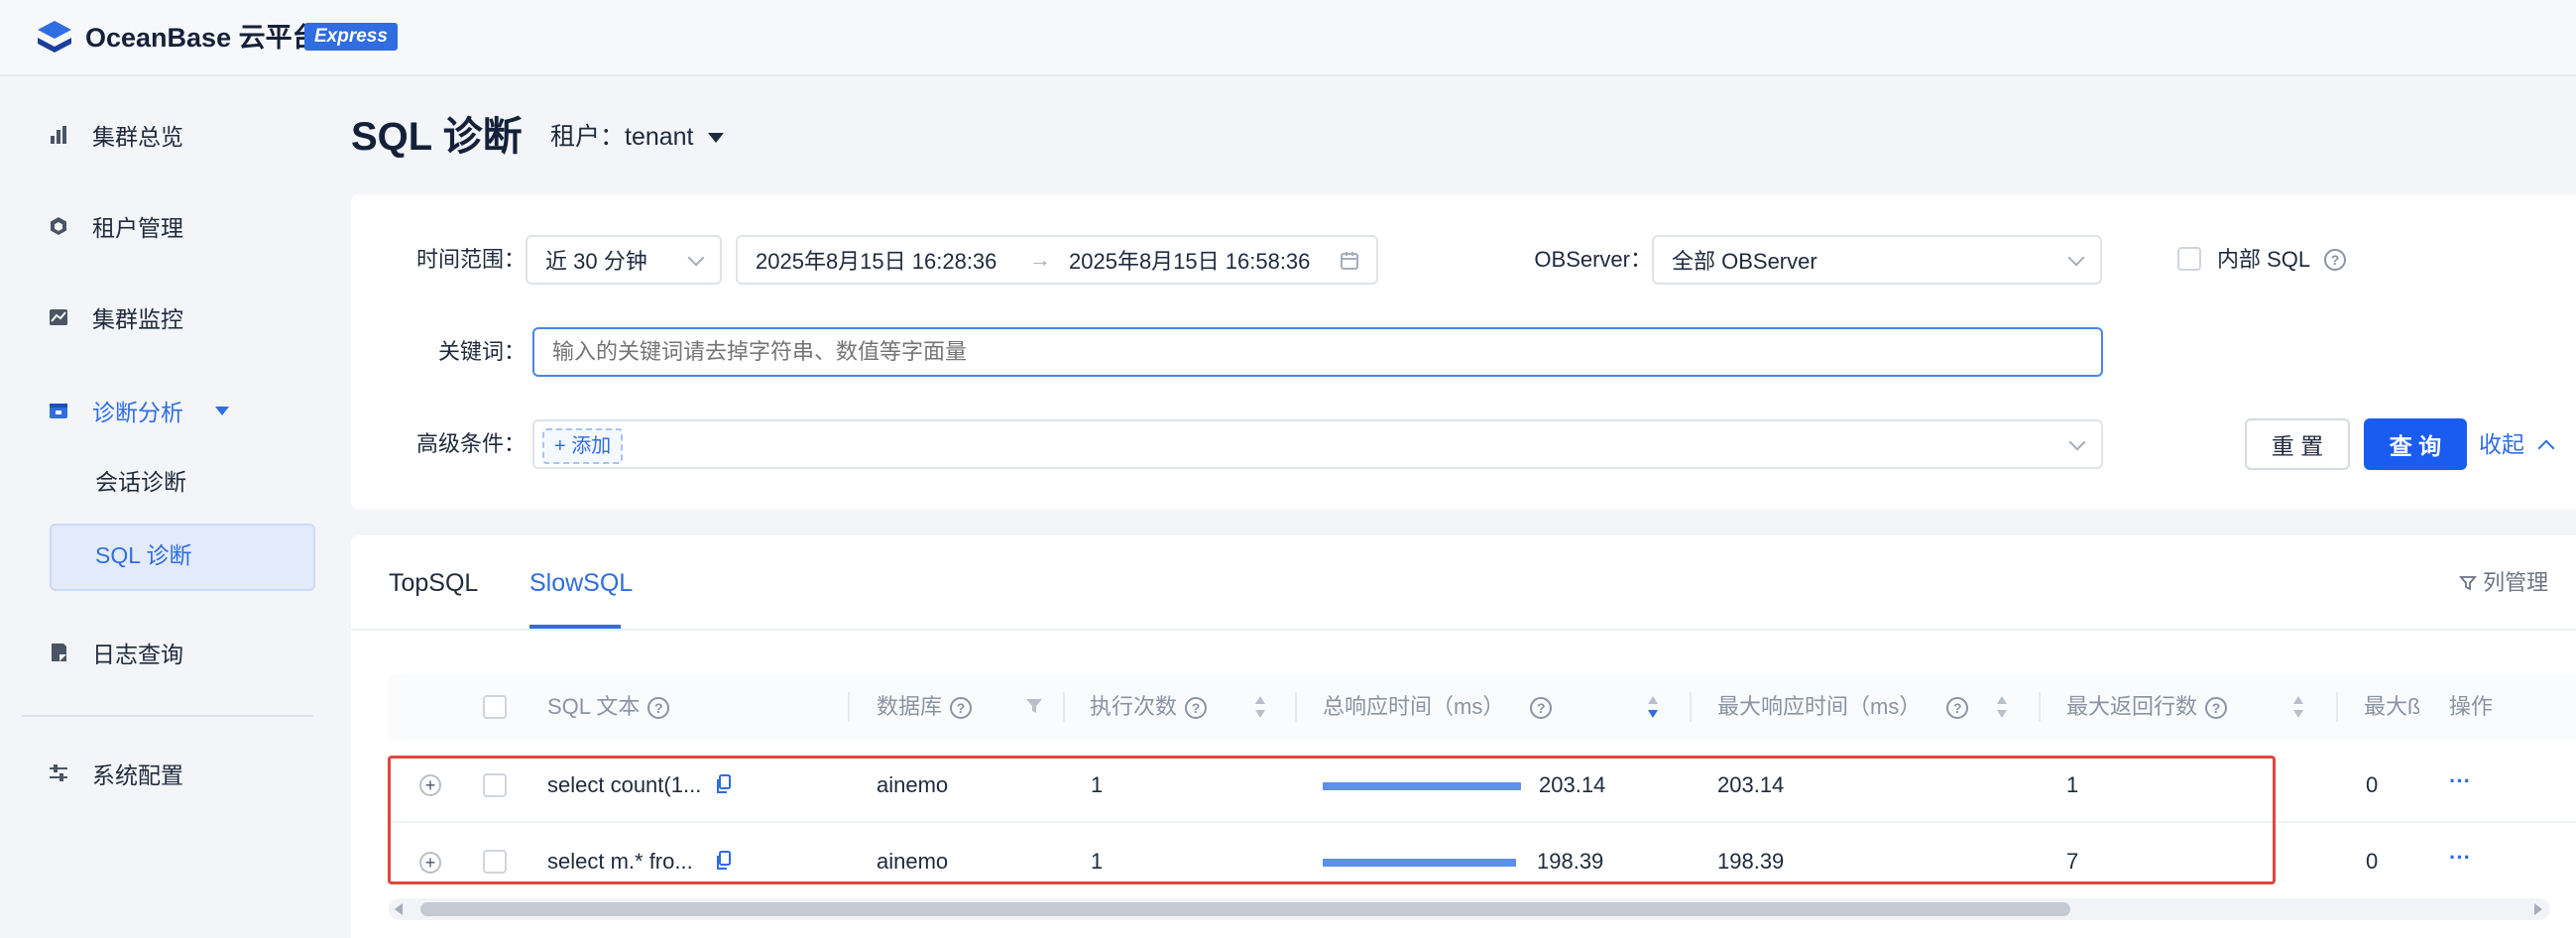 This screenshot has height=938, width=2576. I want to click on sidebar-item-cluster-overview: 集群总览, so click(115, 135).